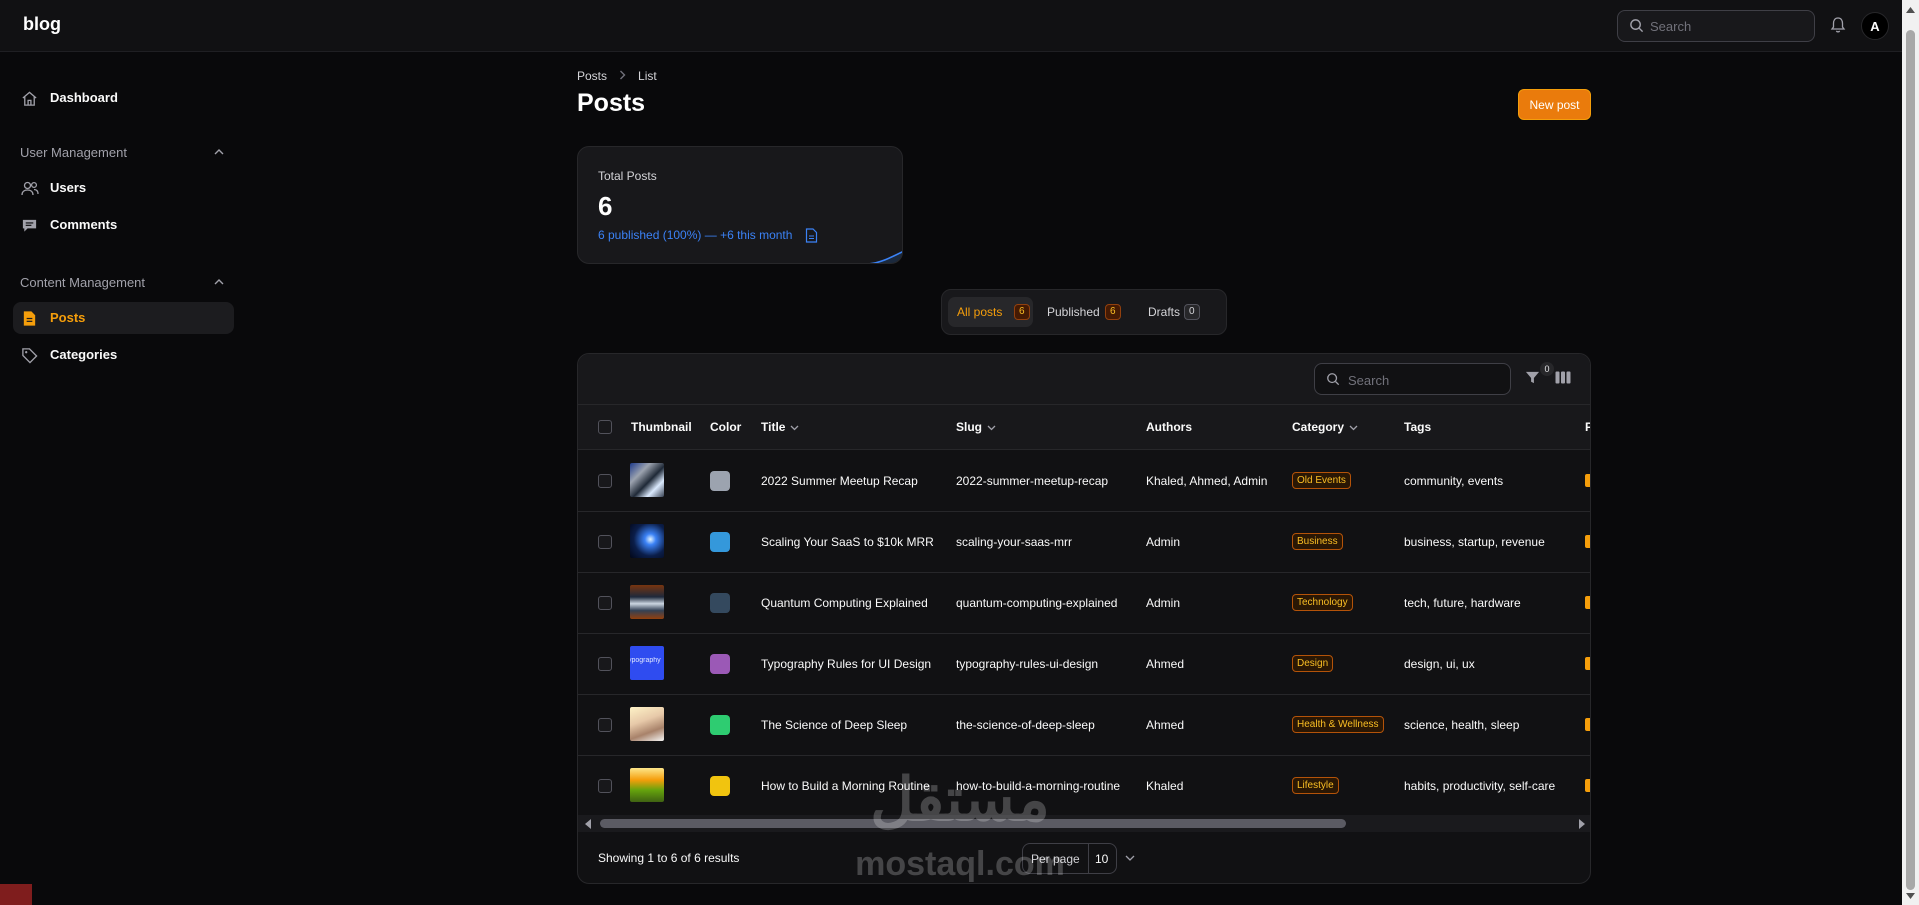 The image size is (1919, 905). I want to click on column-header-color: Color, so click(726, 427).